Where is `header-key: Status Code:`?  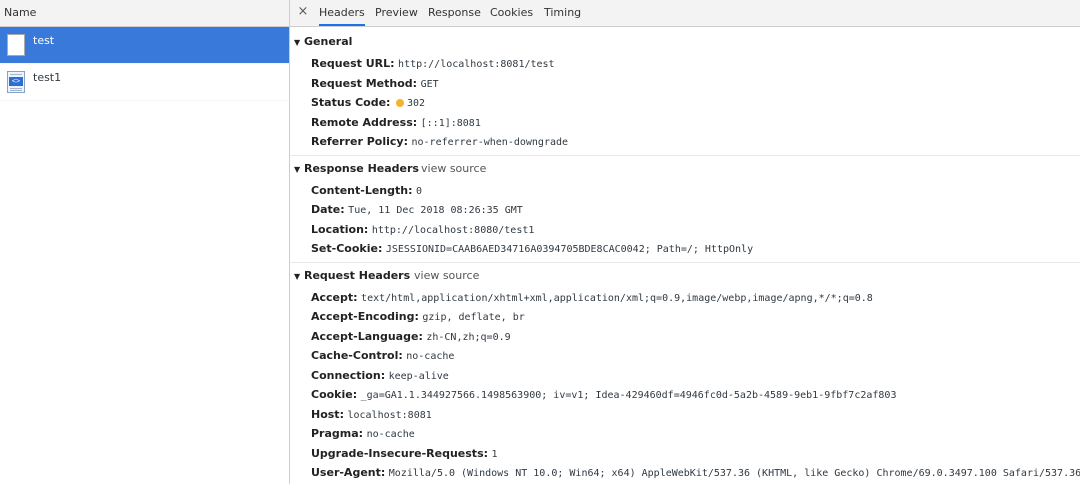 header-key: Status Code: is located at coordinates (351, 102).